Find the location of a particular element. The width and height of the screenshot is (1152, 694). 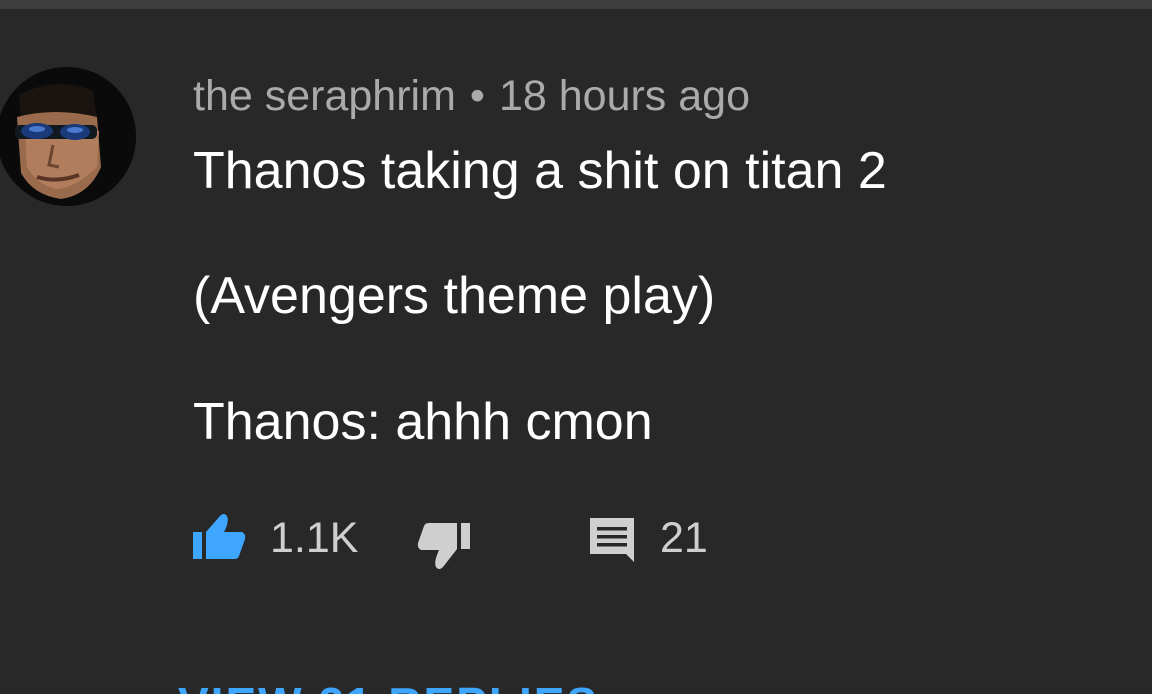

like-count: 1.1K is located at coordinates (314, 538).